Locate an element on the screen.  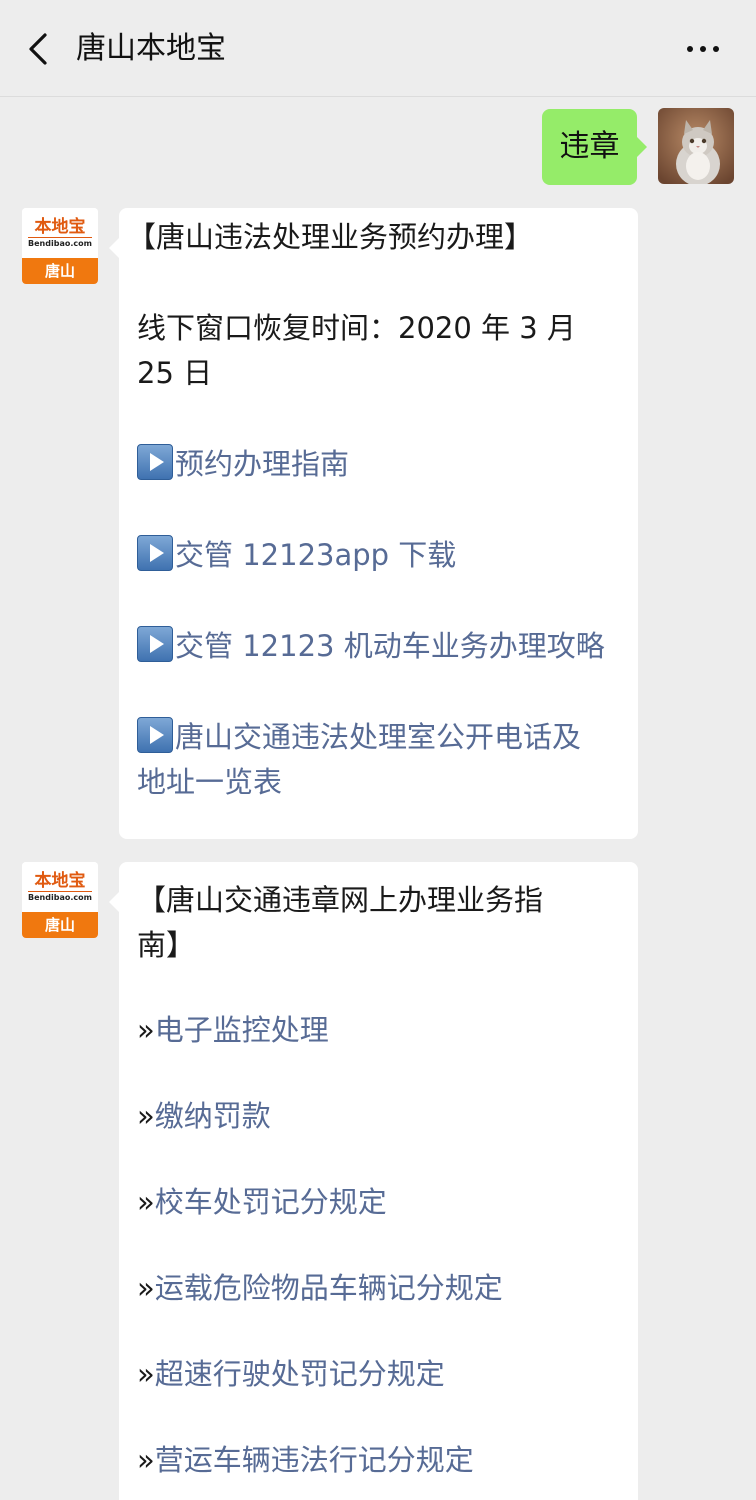
link-item: »缴纳罚款 is located at coordinates (379, 1116).